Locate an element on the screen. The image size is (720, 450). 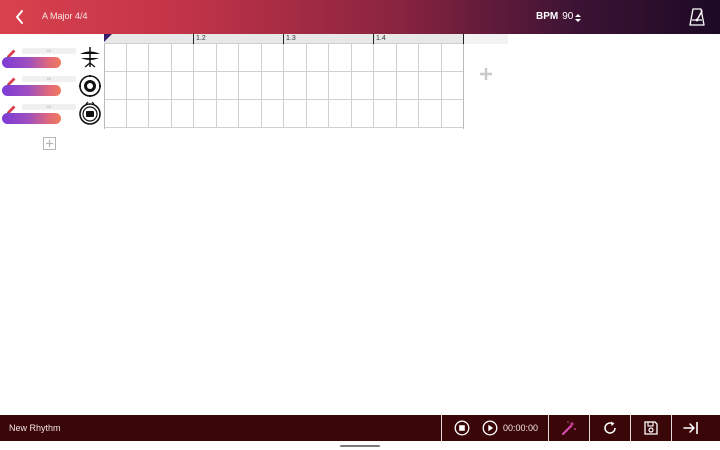
snare-drum-icon is located at coordinates (90, 85).